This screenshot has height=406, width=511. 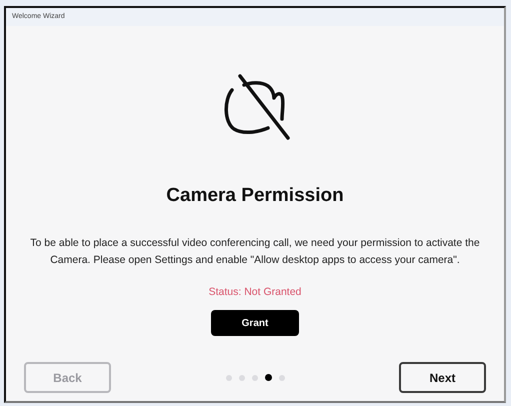 What do you see at coordinates (442, 377) in the screenshot?
I see `next-button: Next` at bounding box center [442, 377].